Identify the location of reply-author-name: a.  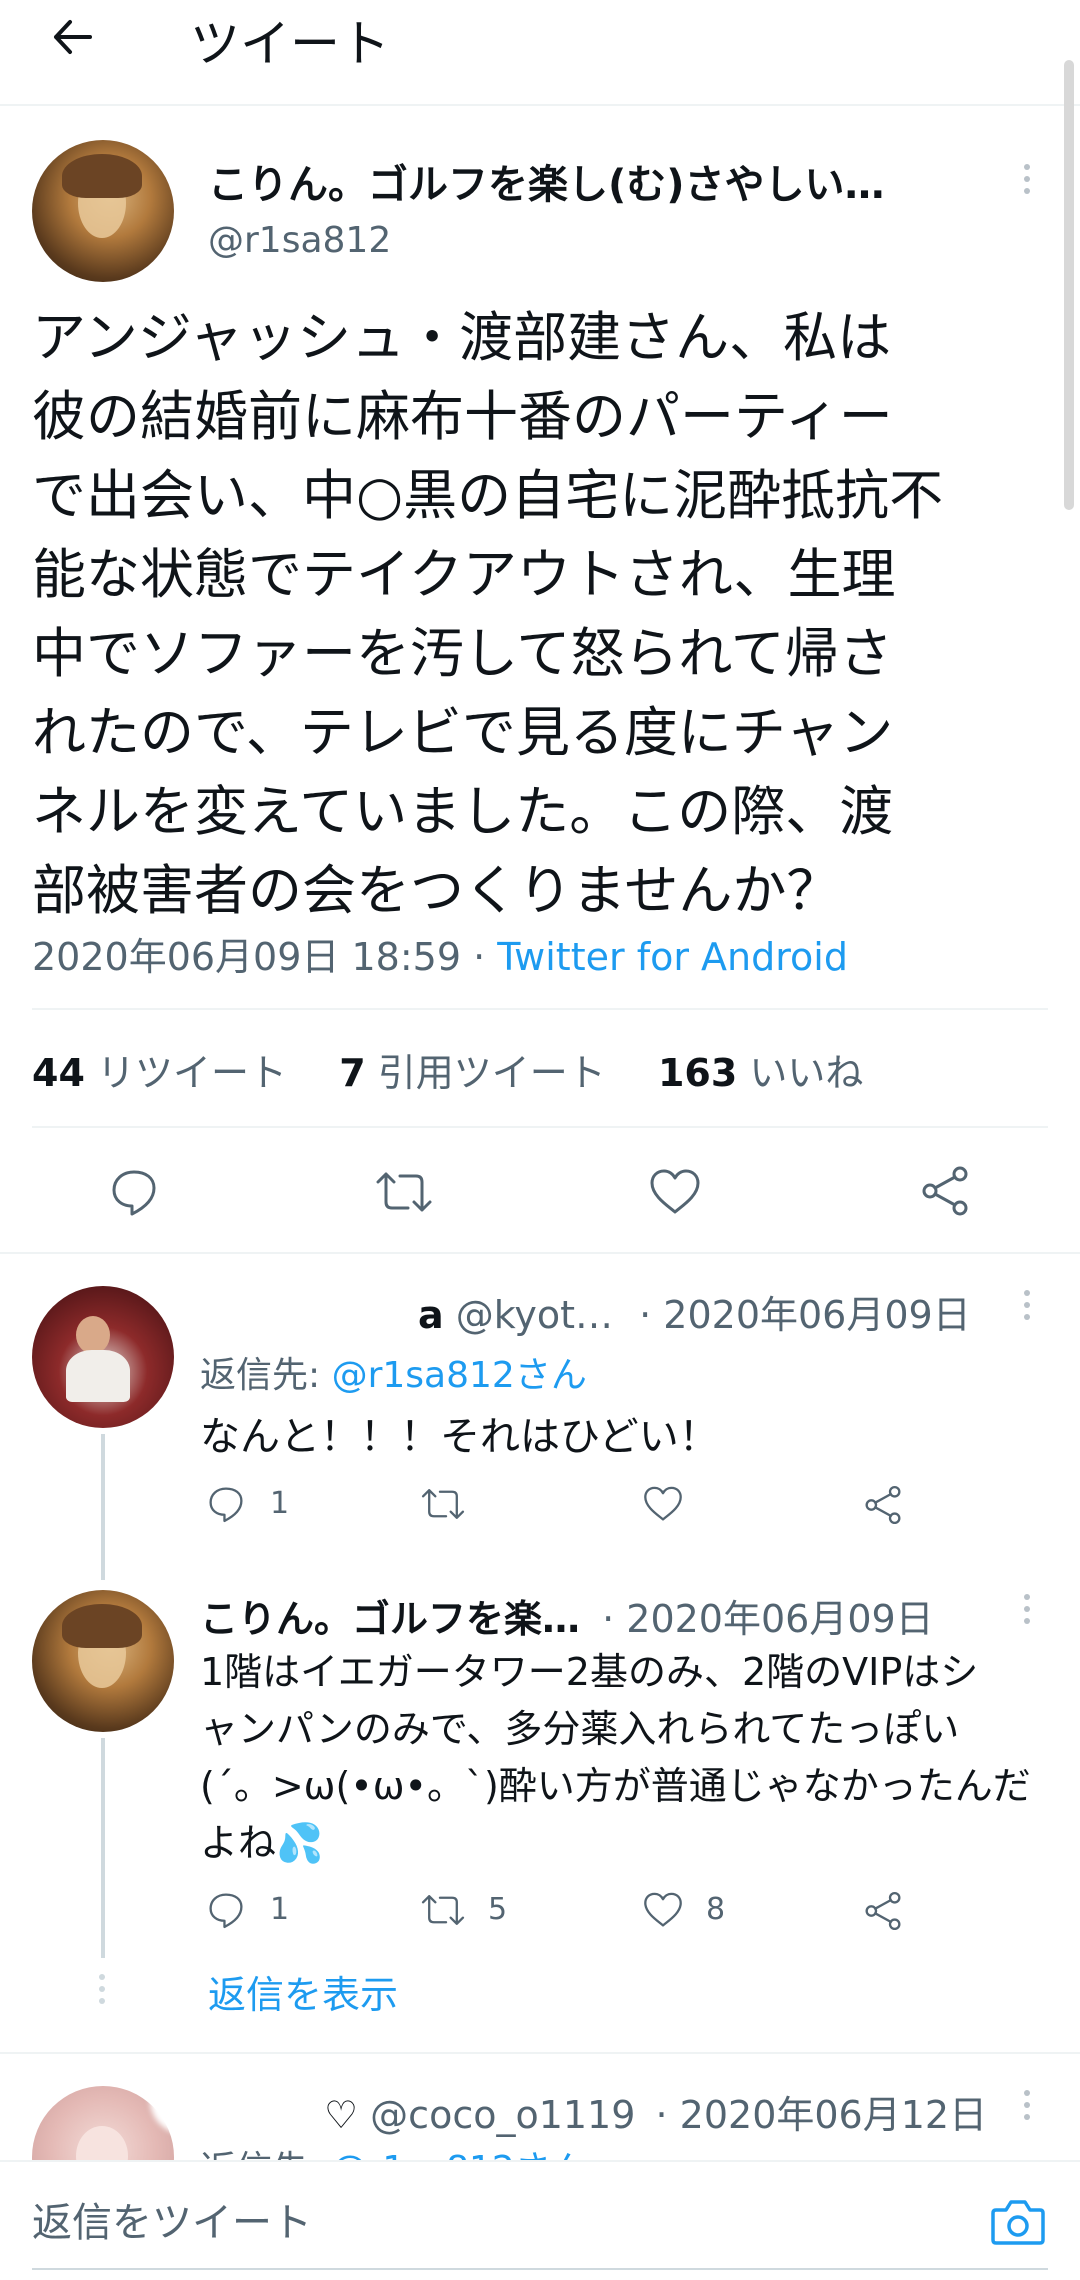
(431, 1315).